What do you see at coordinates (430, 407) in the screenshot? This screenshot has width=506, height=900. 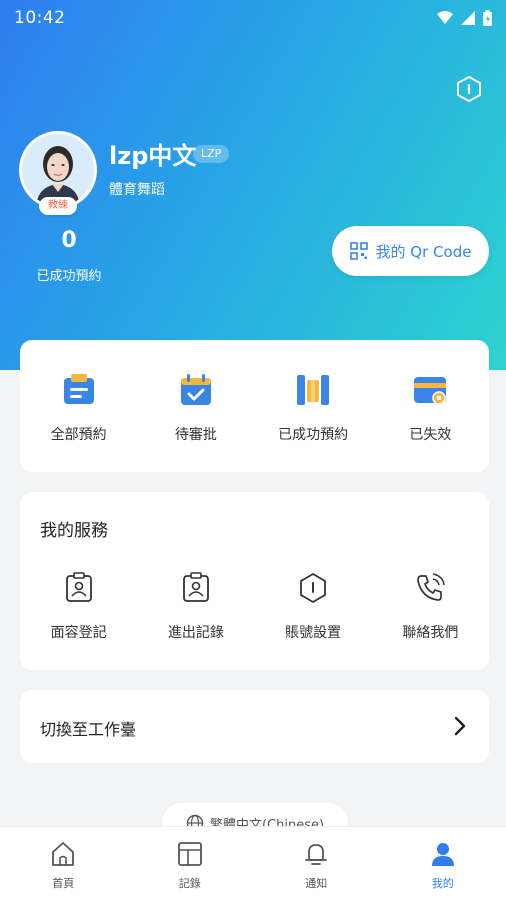 I see `expired-bookings-item: 已失效` at bounding box center [430, 407].